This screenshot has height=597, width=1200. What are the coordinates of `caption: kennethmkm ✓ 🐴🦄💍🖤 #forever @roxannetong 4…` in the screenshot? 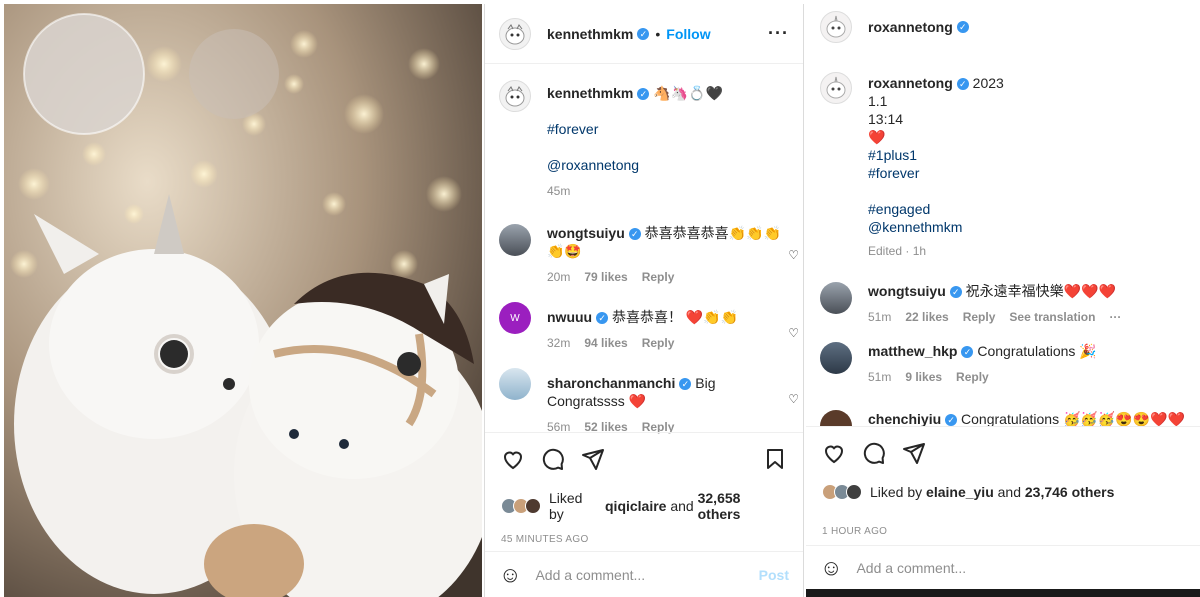 It's located at (644, 140).